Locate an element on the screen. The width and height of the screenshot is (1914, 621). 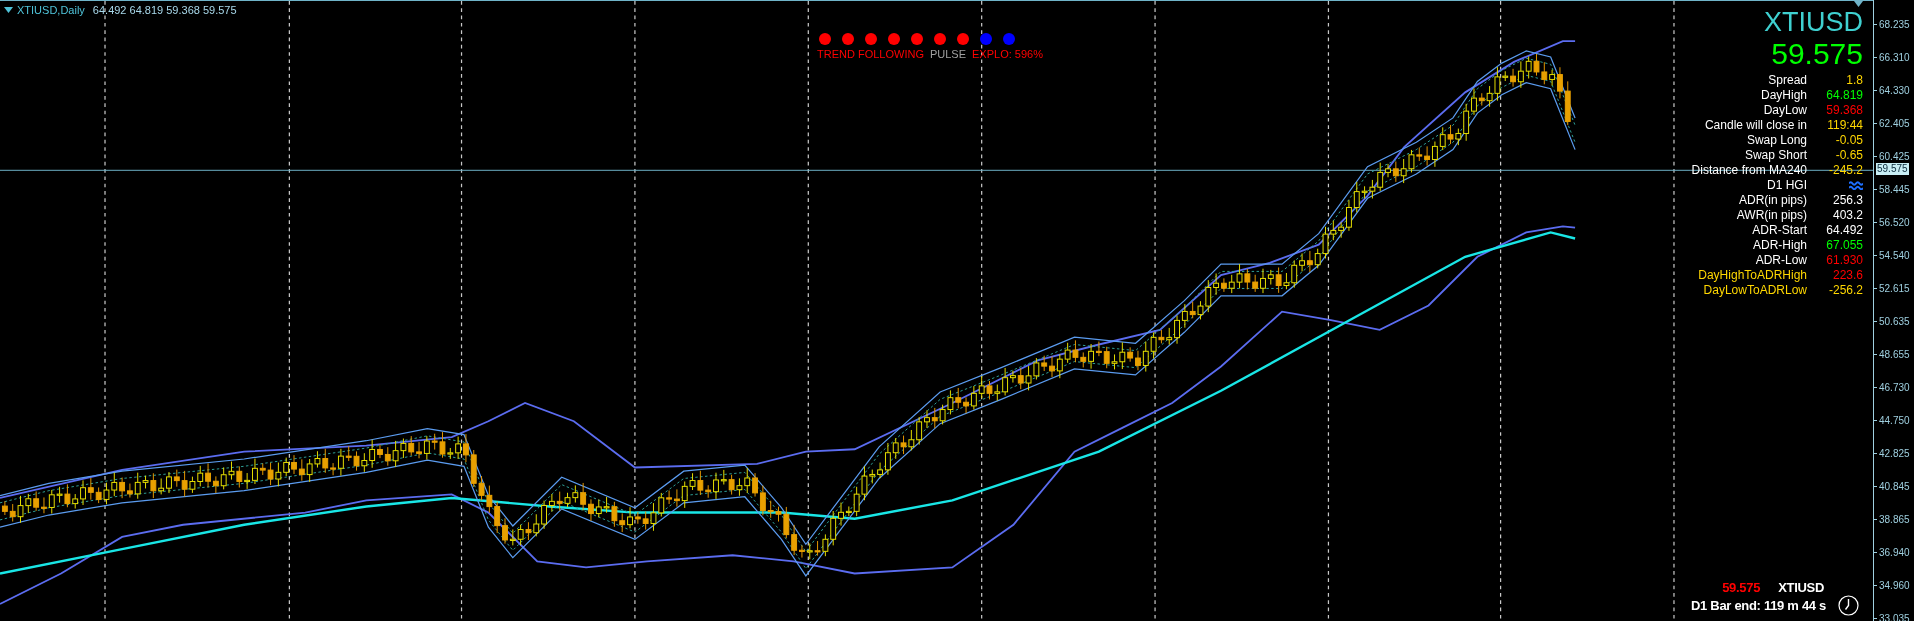
info-value: -0.05 is located at coordinates (1848, 140).